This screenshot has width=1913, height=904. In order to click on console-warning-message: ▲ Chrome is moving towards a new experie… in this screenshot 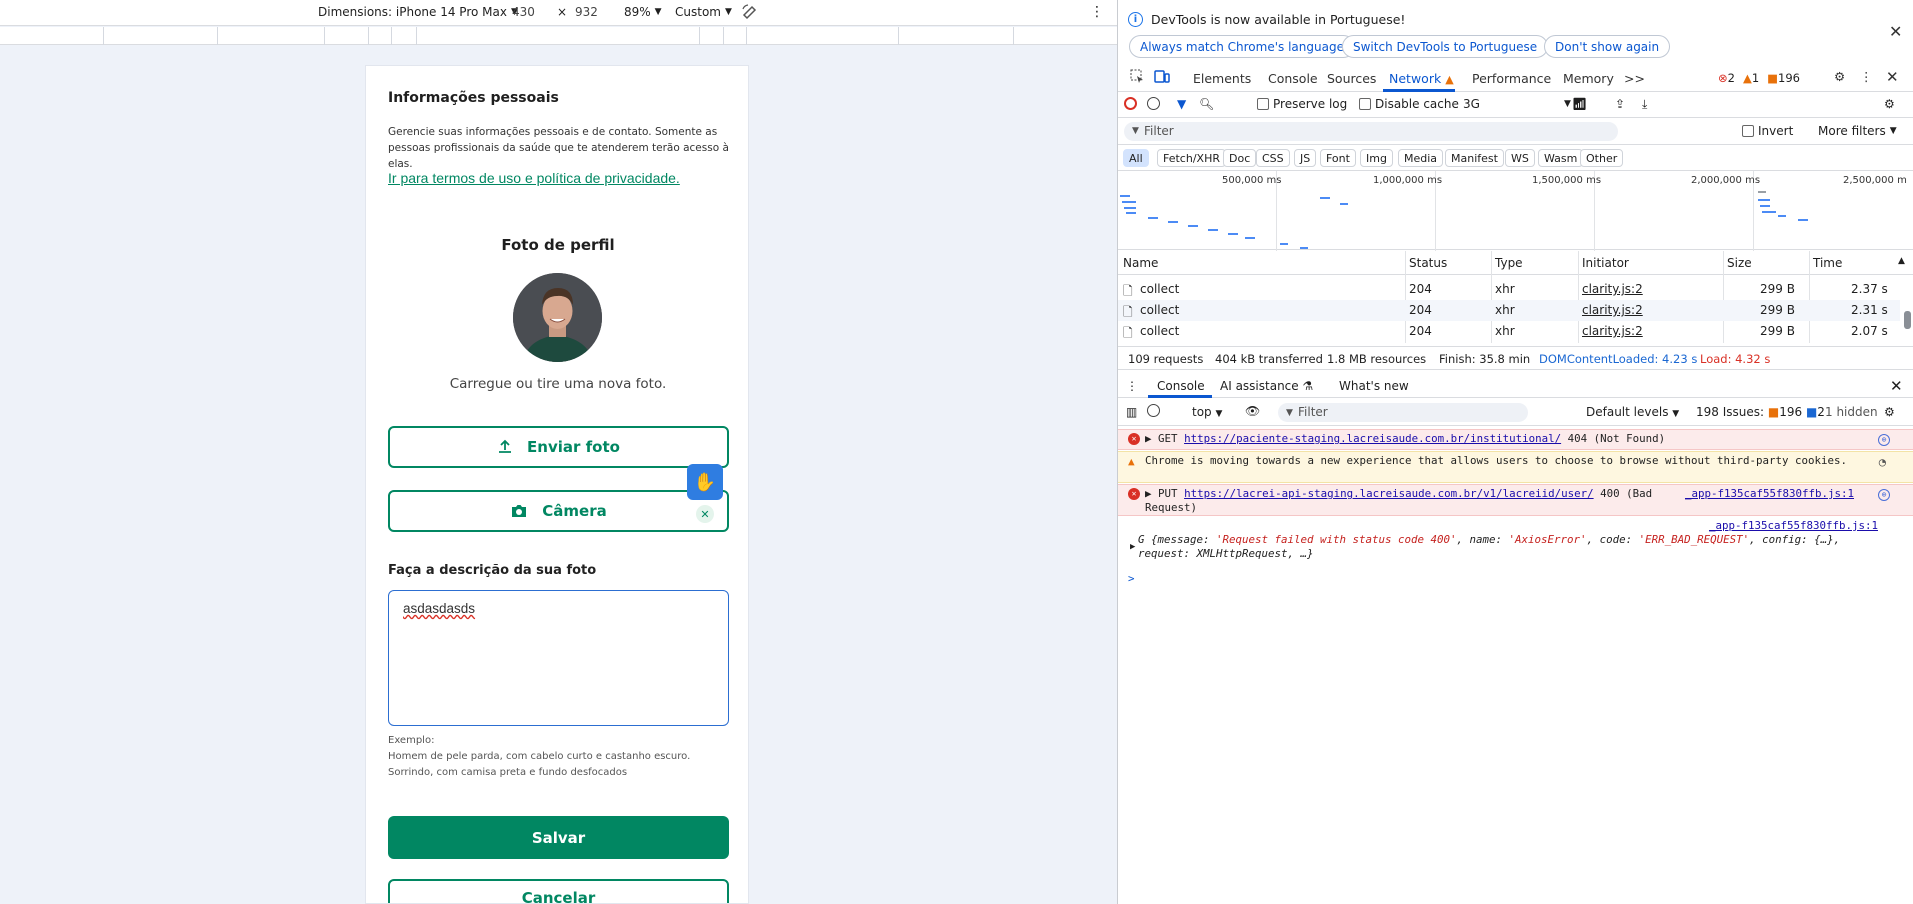, I will do `click(1515, 467)`.